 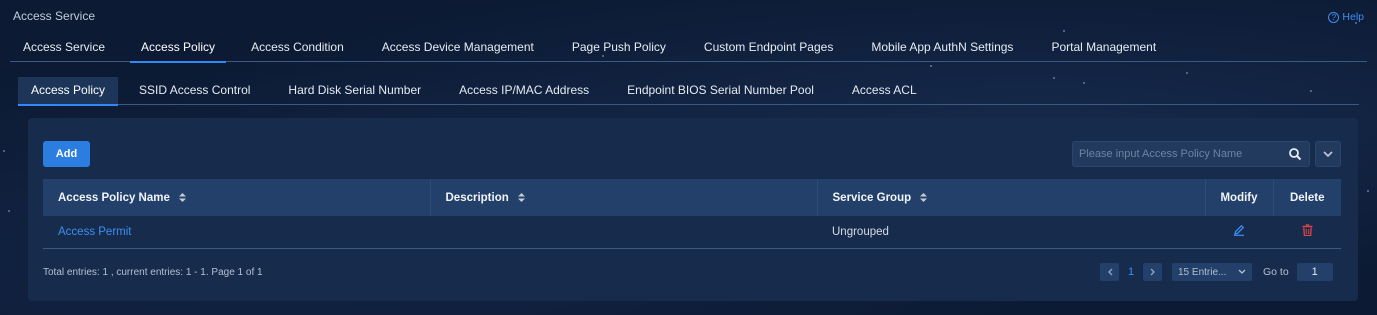 What do you see at coordinates (1307, 197) in the screenshot?
I see `column-header-delete: Delete` at bounding box center [1307, 197].